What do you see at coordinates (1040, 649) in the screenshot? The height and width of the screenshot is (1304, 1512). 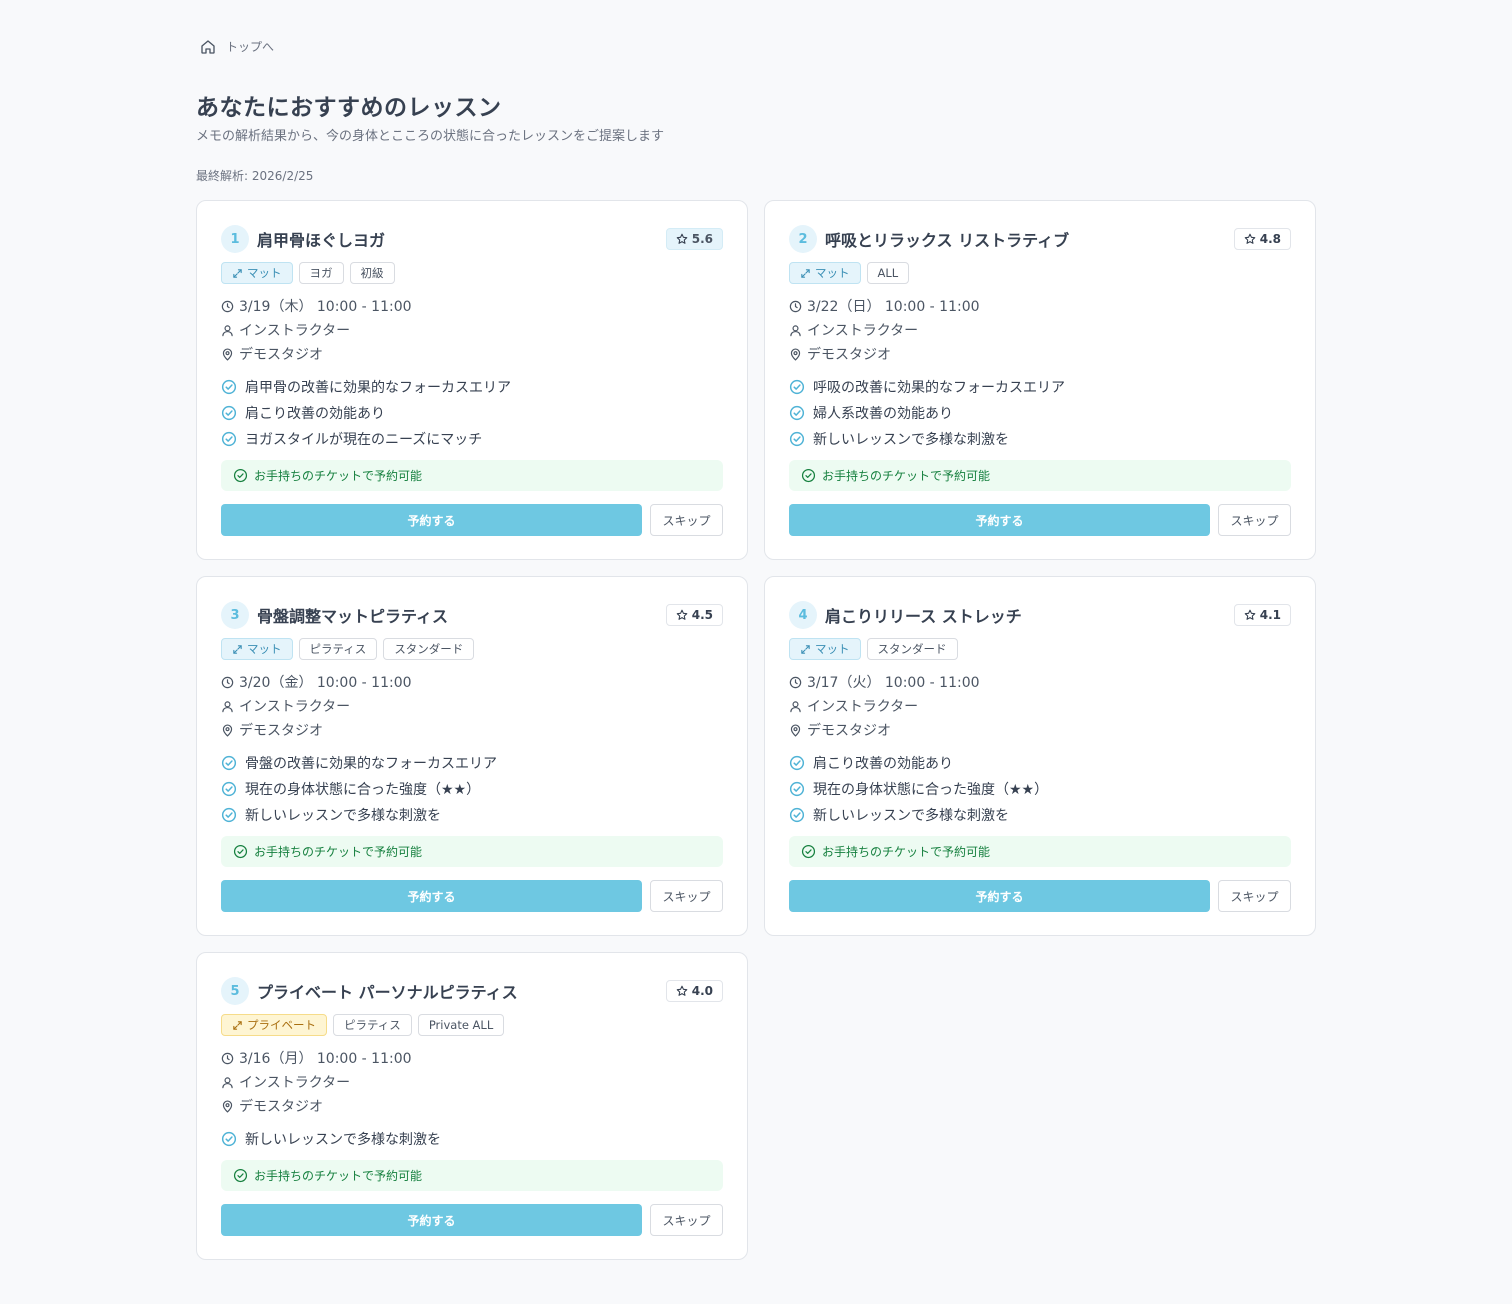 I see `tag-list: マット スタンダード` at bounding box center [1040, 649].